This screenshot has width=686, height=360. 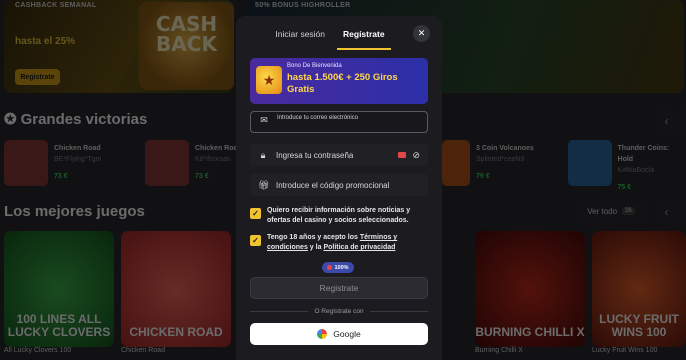 What do you see at coordinates (625, 350) in the screenshot?
I see `game-name: Lucky Fruit Wins 100` at bounding box center [625, 350].